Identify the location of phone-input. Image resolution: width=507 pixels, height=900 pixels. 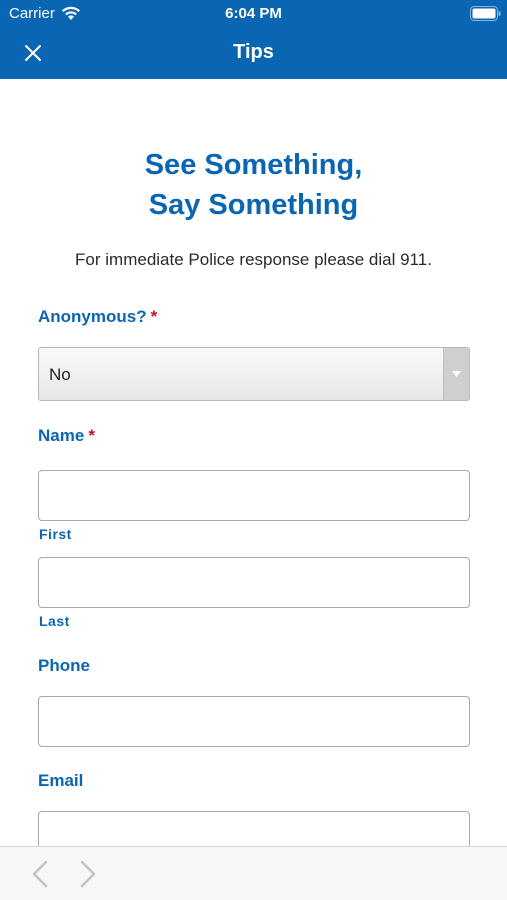
(254, 721).